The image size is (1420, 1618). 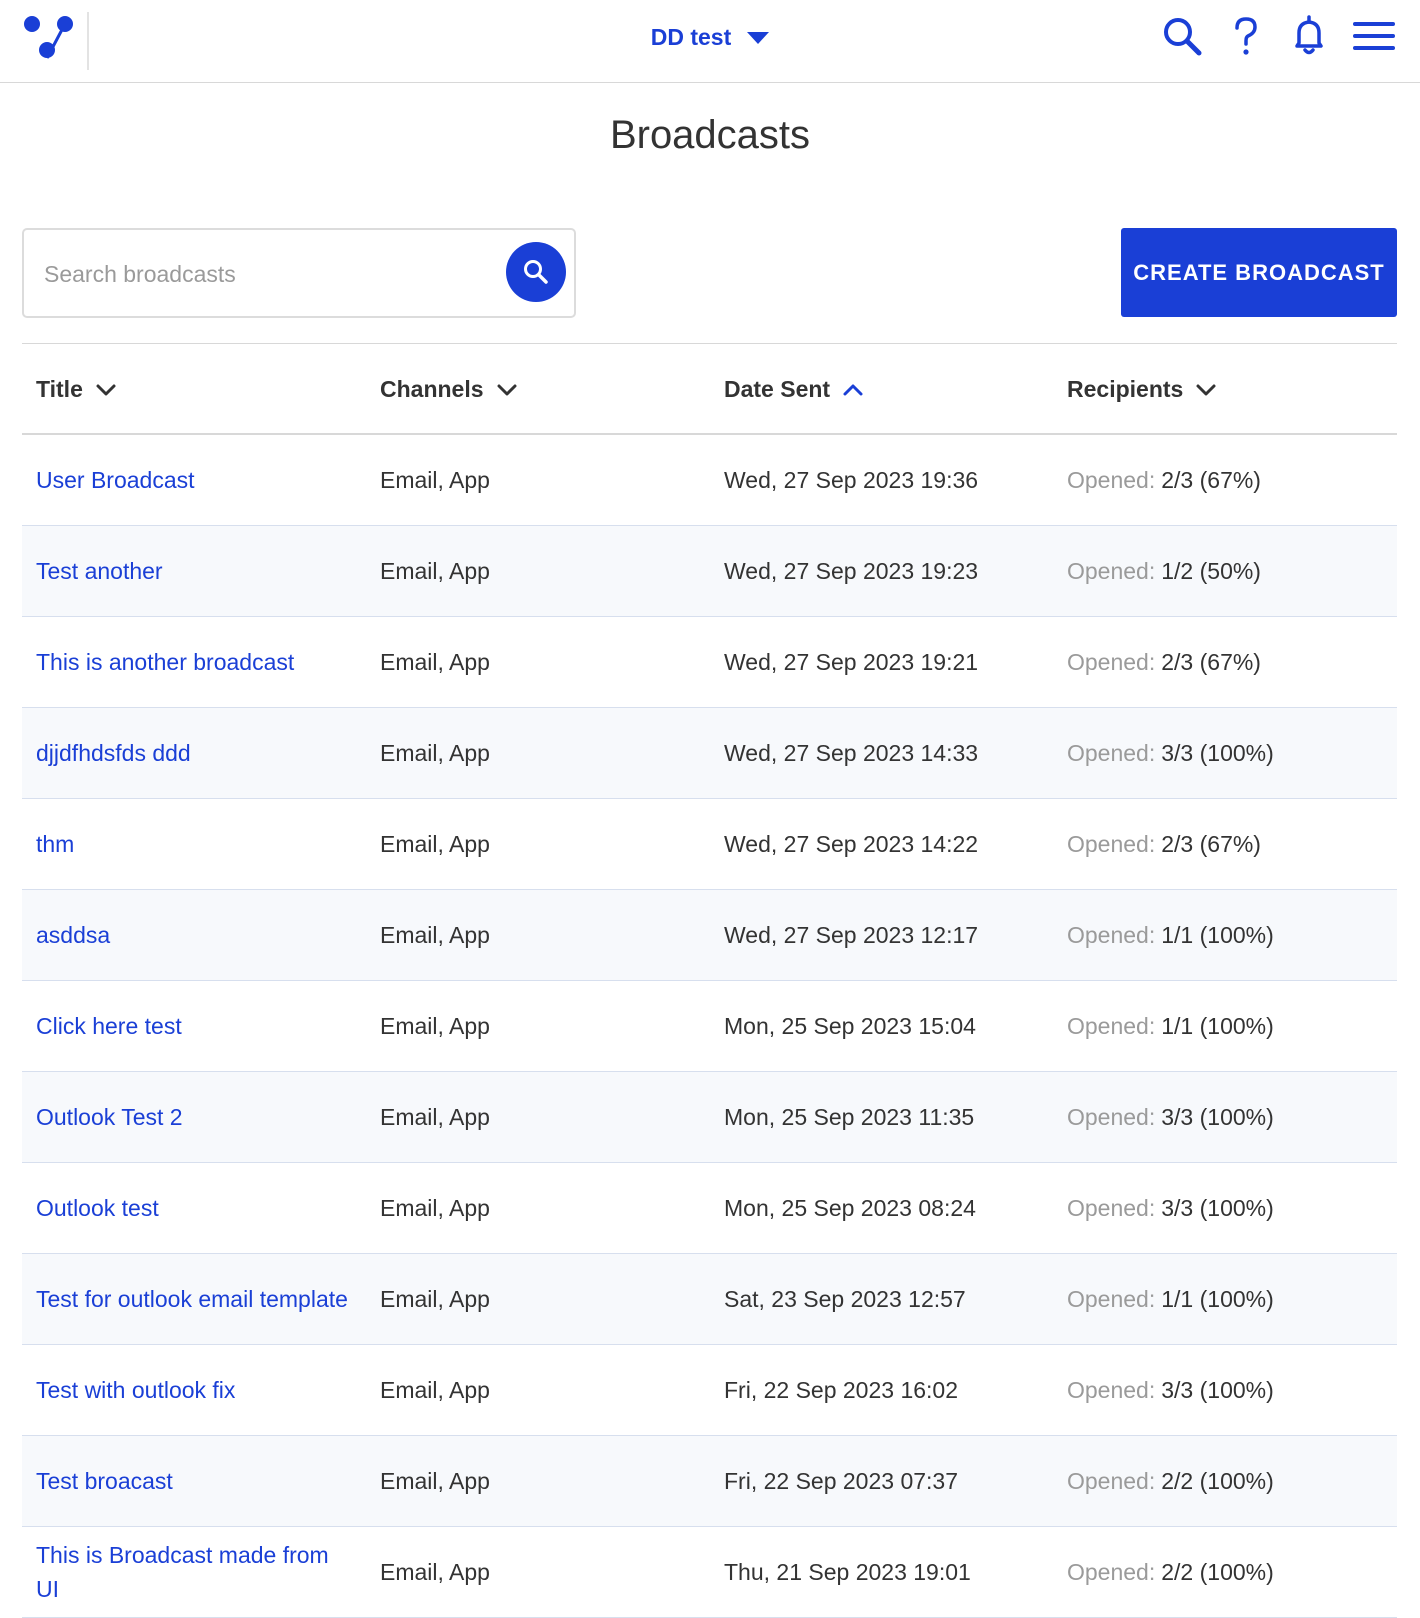 What do you see at coordinates (196, 662) in the screenshot?
I see `broadcast-title-link: This is another broadcast` at bounding box center [196, 662].